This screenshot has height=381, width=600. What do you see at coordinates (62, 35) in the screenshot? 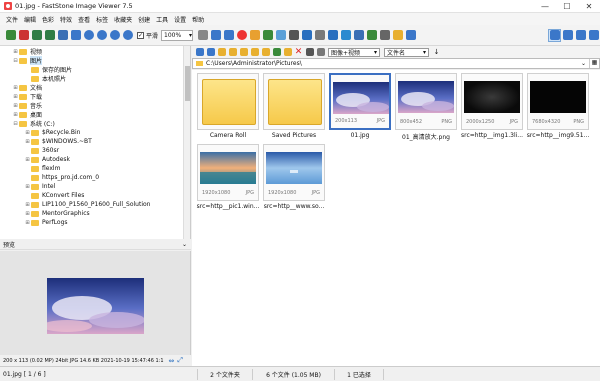
I see `email-button` at bounding box center [62, 35].